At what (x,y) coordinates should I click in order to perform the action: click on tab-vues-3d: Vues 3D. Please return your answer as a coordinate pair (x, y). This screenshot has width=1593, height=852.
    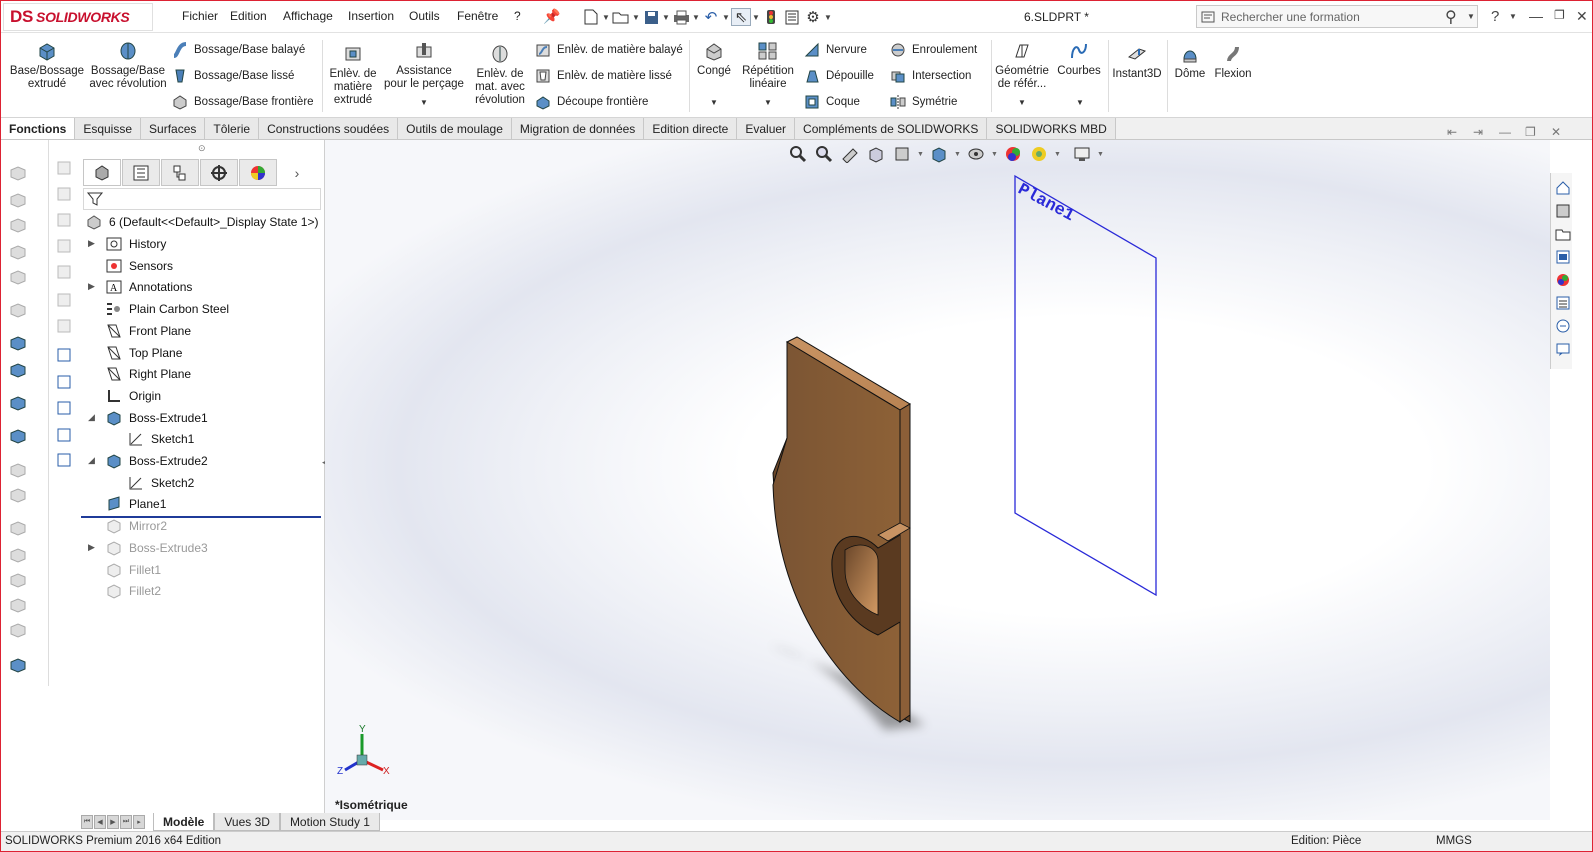
    Looking at the image, I should click on (247, 822).